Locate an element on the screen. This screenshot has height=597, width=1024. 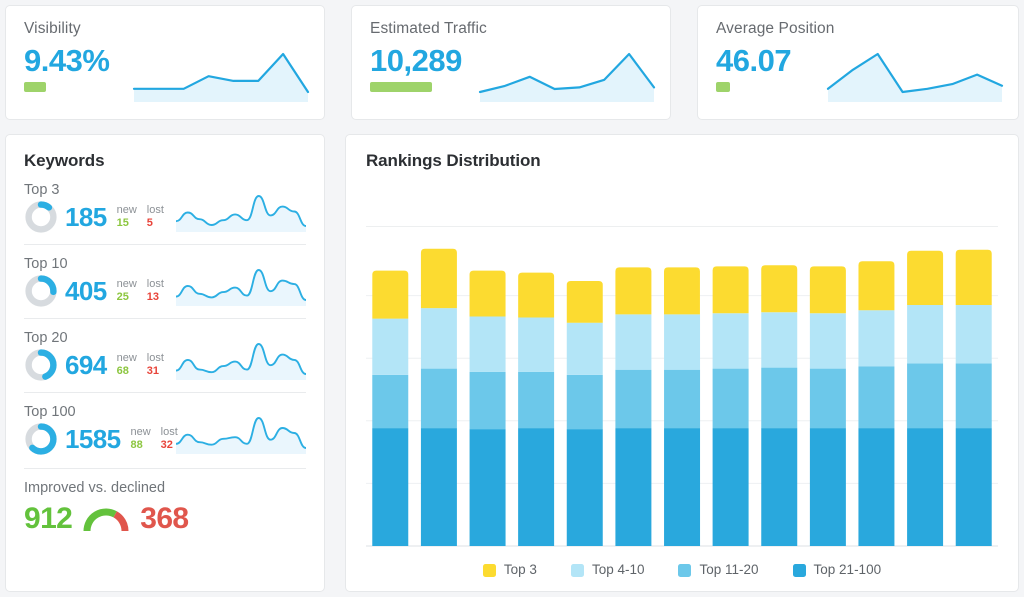
keyword-row-top-10: Top 10 405 new 25 lost 13 is located at coordinates (165, 281).